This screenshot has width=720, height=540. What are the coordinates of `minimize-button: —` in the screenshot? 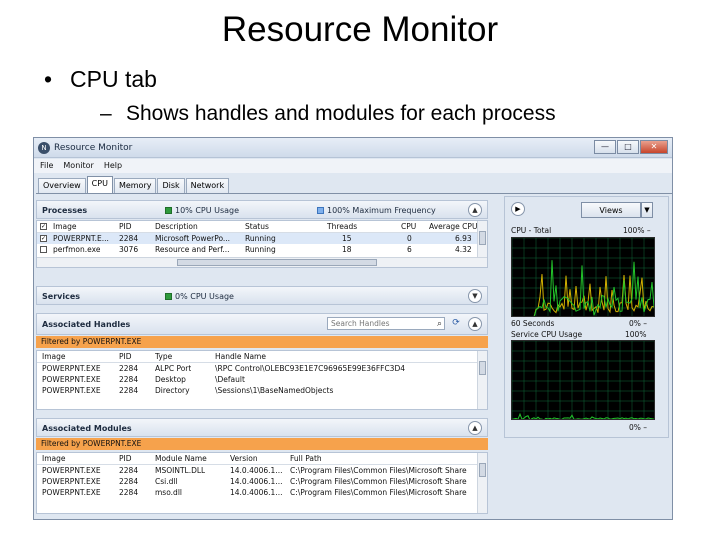 It's located at (605, 147).